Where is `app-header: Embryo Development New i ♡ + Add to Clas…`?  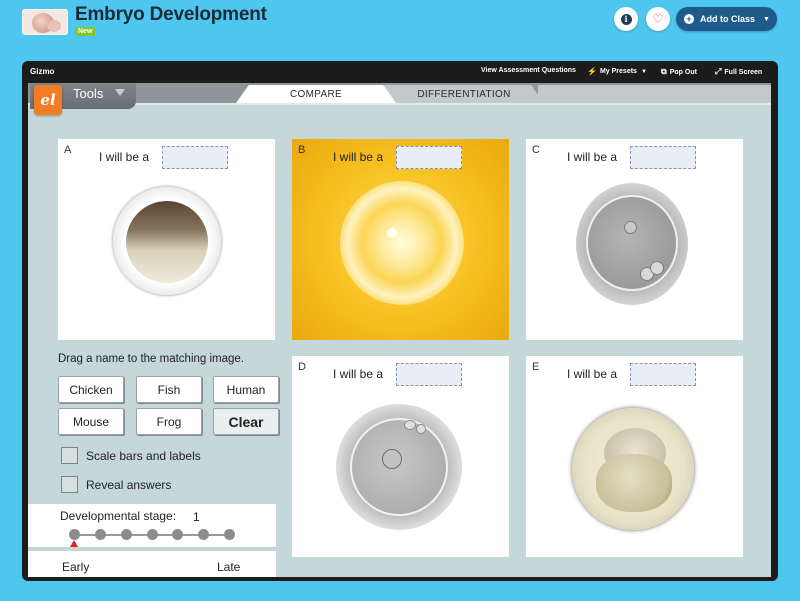 app-header: Embryo Development New i ♡ + Add to Clas… is located at coordinates (400, 28).